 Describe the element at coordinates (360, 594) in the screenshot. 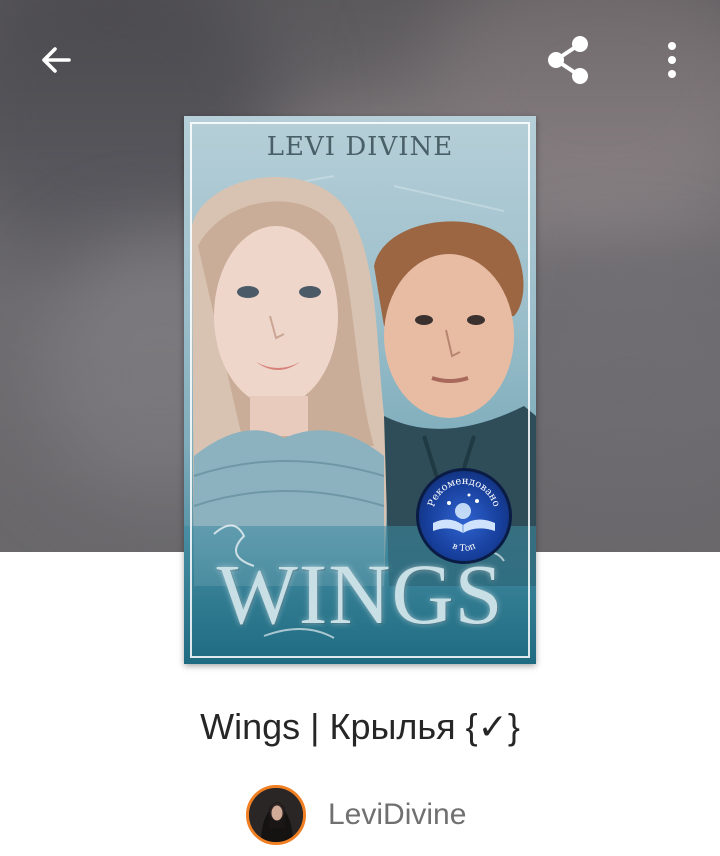

I see `cover-title-text: WINGS` at that location.